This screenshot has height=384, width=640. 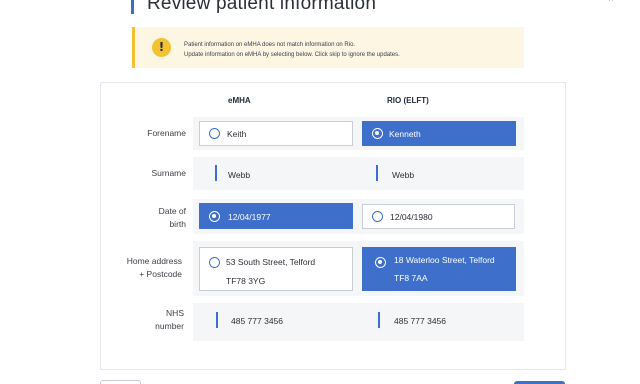 I want to click on nhs-rio-value: 485 777 3456, so click(x=420, y=321).